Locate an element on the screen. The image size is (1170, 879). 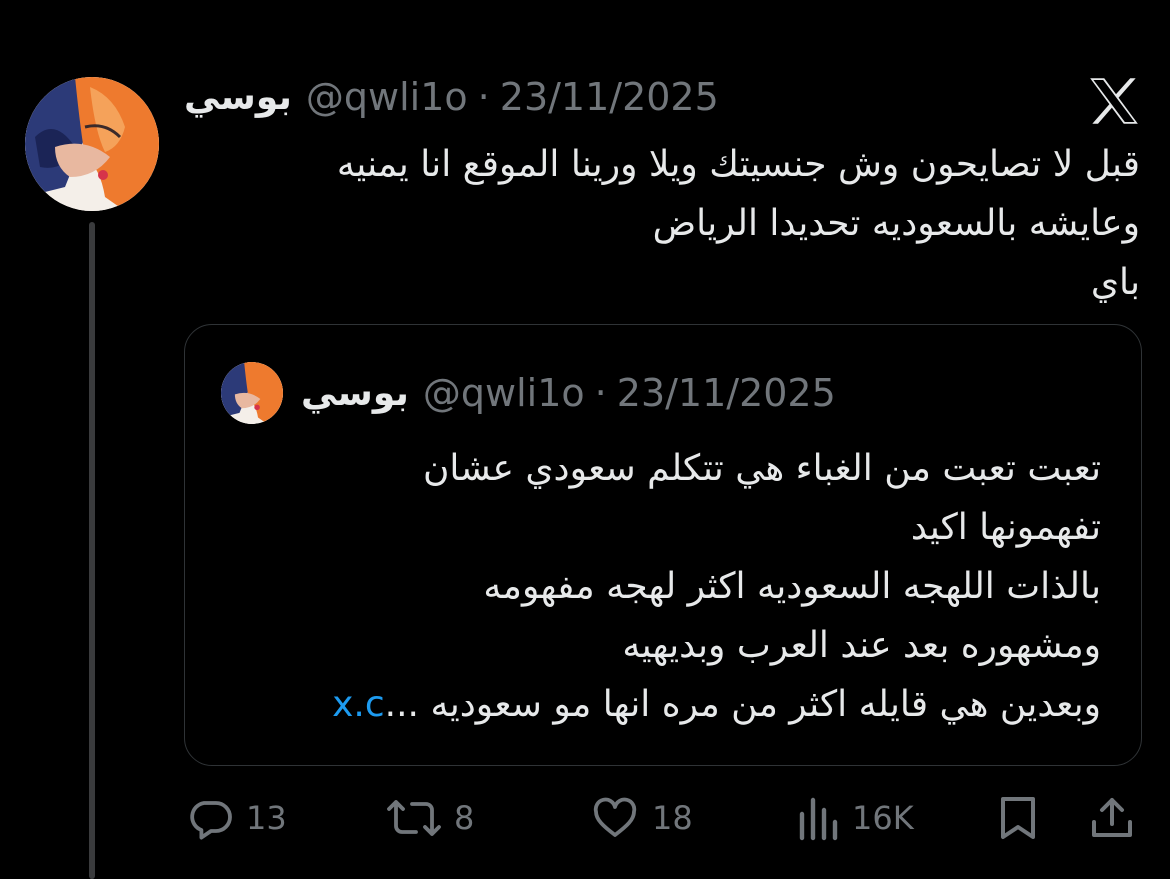
like-count: 18 is located at coordinates (672, 818).